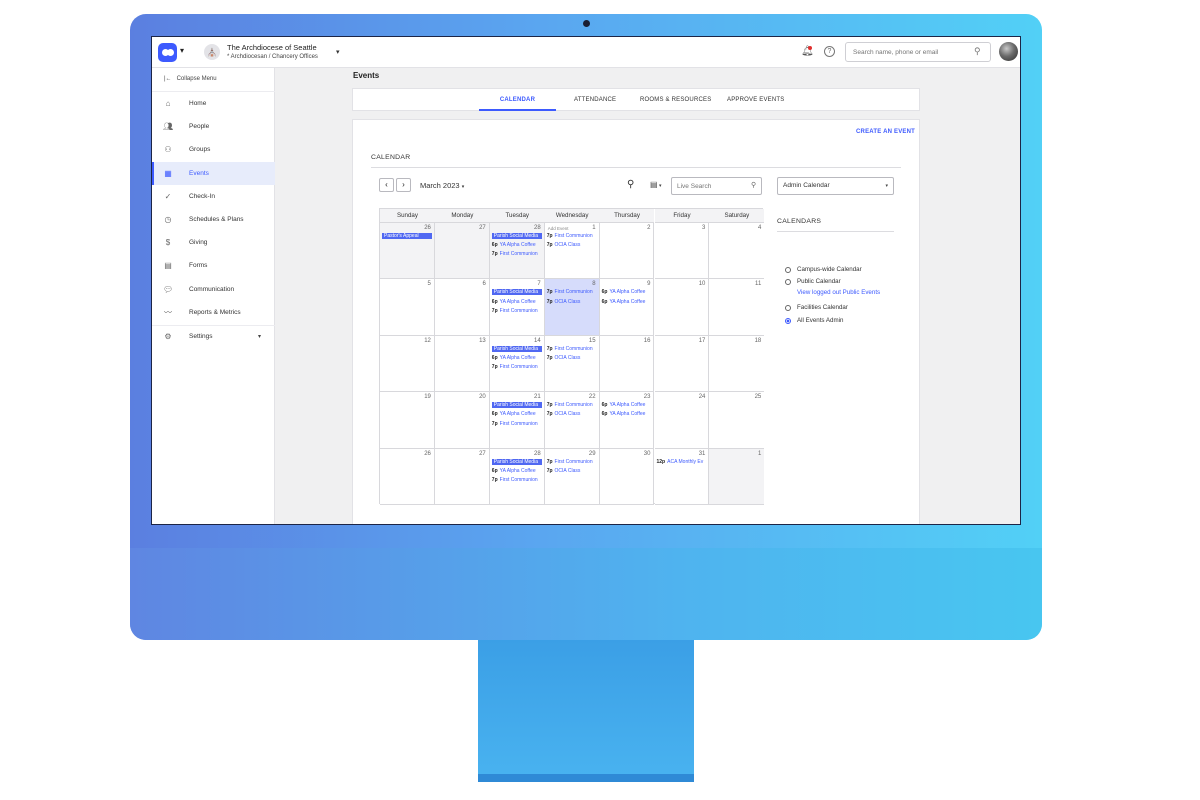 The image size is (1200, 800). I want to click on day-cell: 24, so click(682, 420).